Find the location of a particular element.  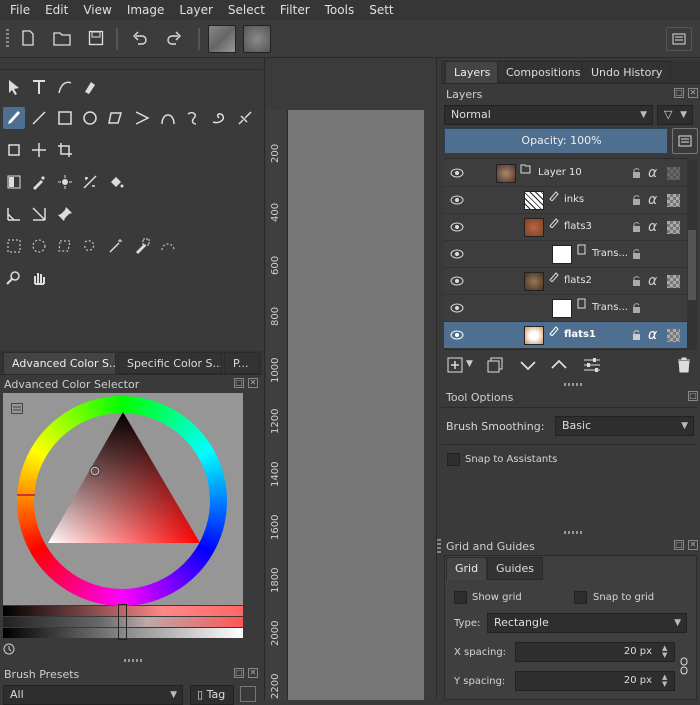

x-spacing-input: 20 px is located at coordinates (595, 652).